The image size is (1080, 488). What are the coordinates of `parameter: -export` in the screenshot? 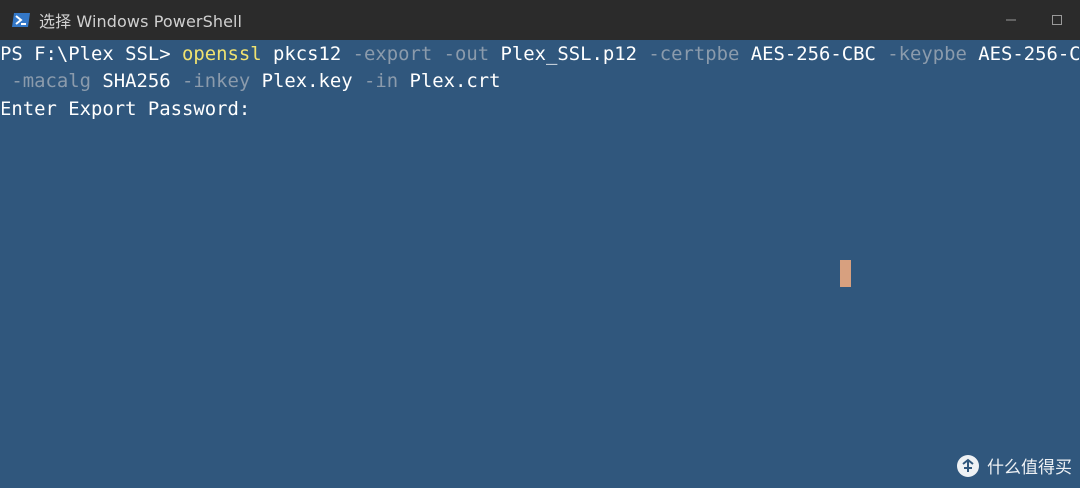 It's located at (392, 54).